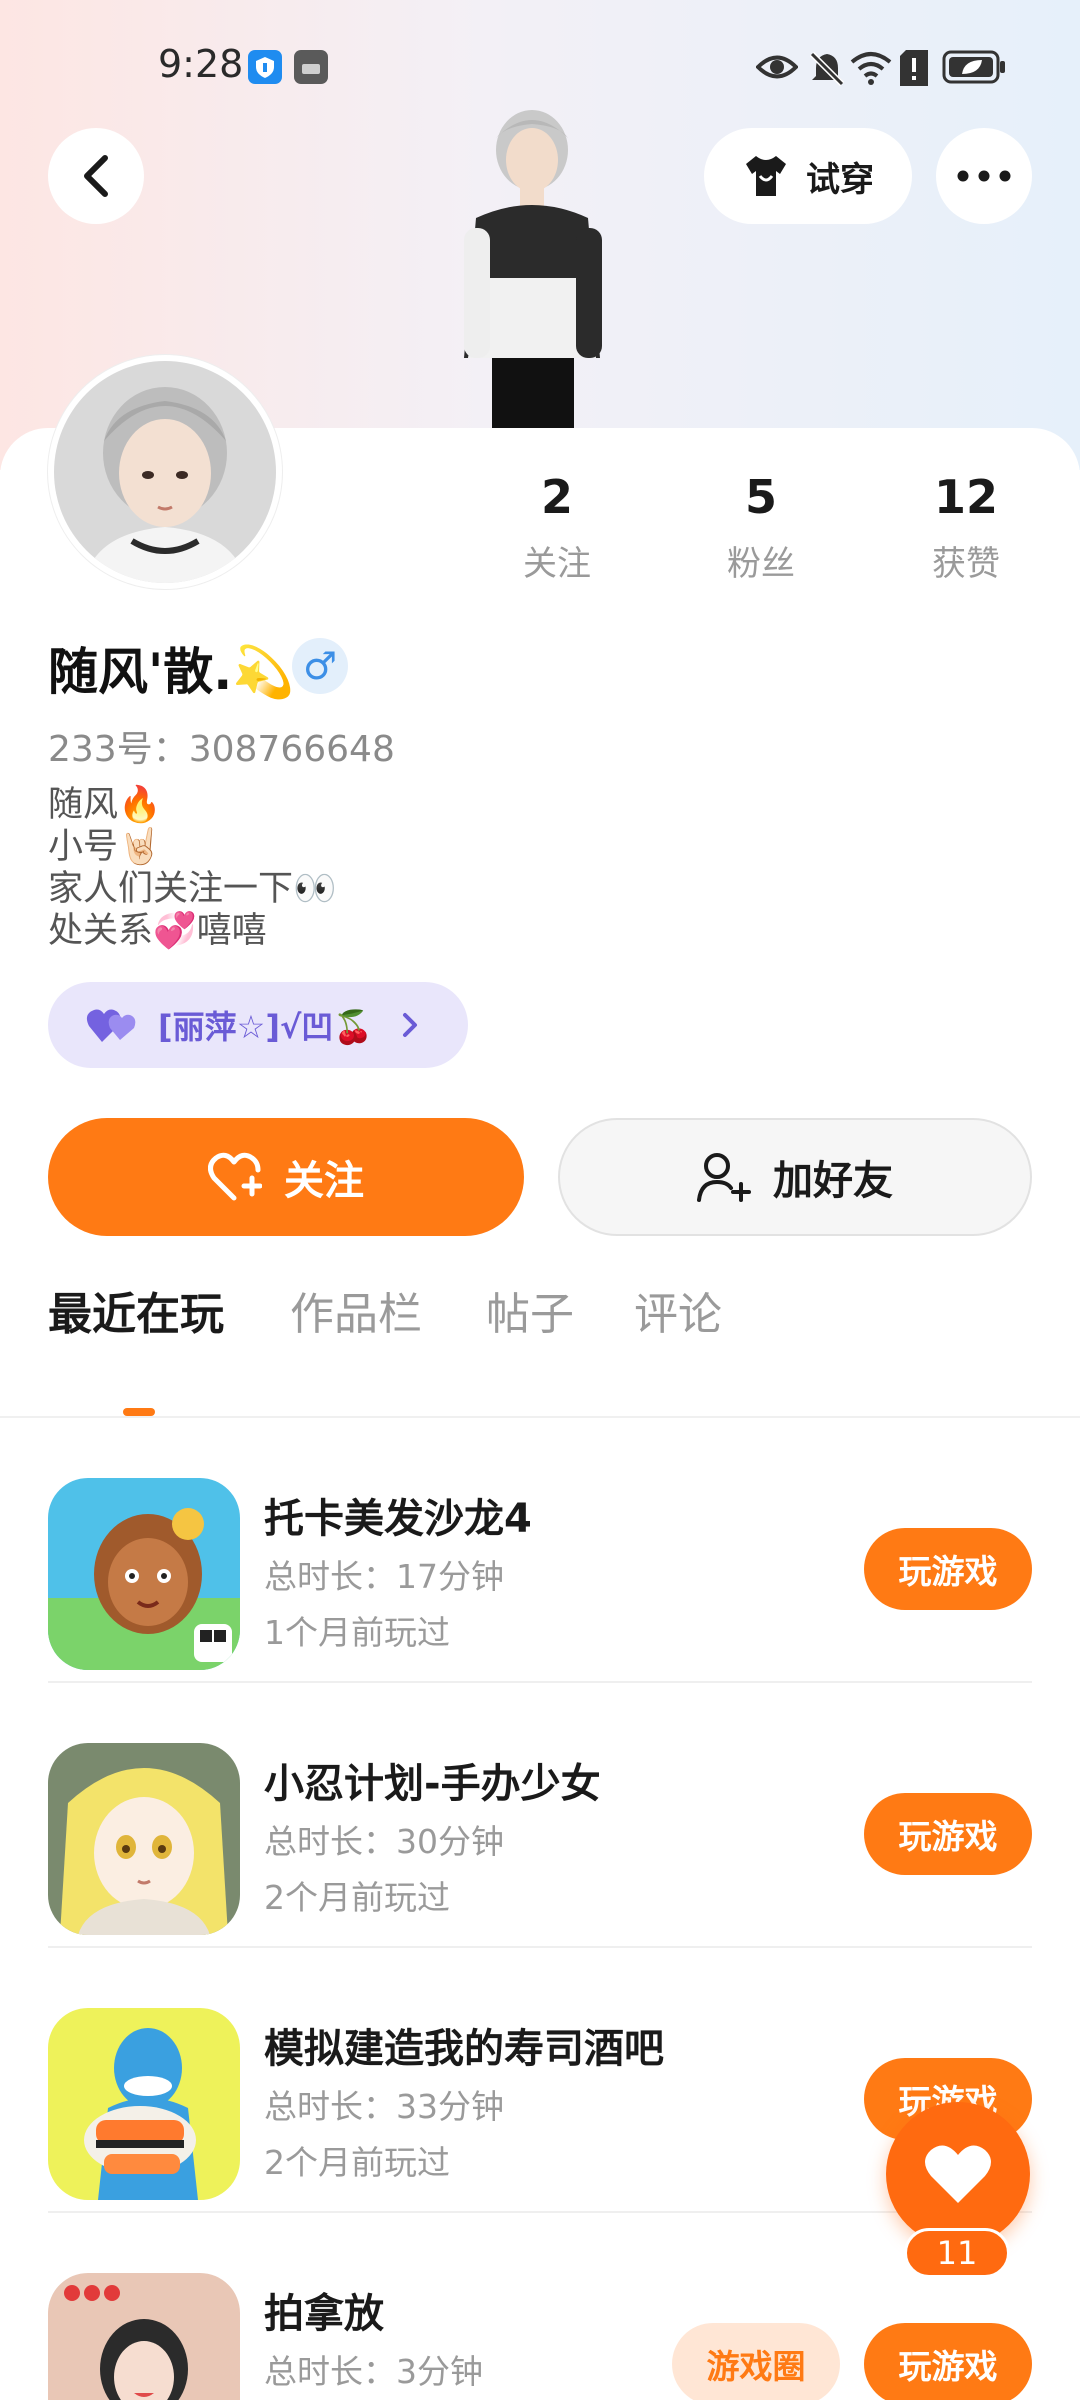 This screenshot has height=2400, width=1080. What do you see at coordinates (840, 179) in the screenshot?
I see `try-on-label: 试穿` at bounding box center [840, 179].